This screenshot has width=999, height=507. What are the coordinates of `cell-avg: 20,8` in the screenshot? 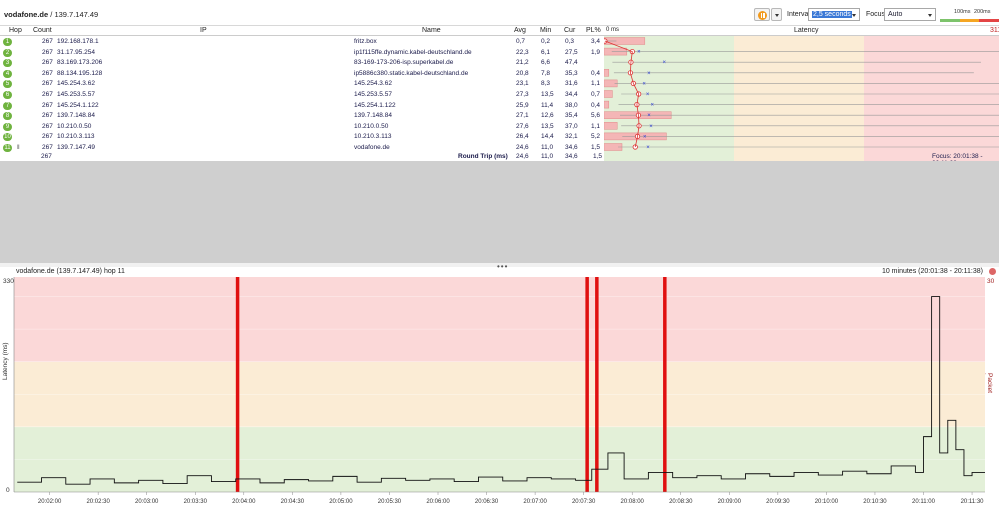 It's located at (522, 73).